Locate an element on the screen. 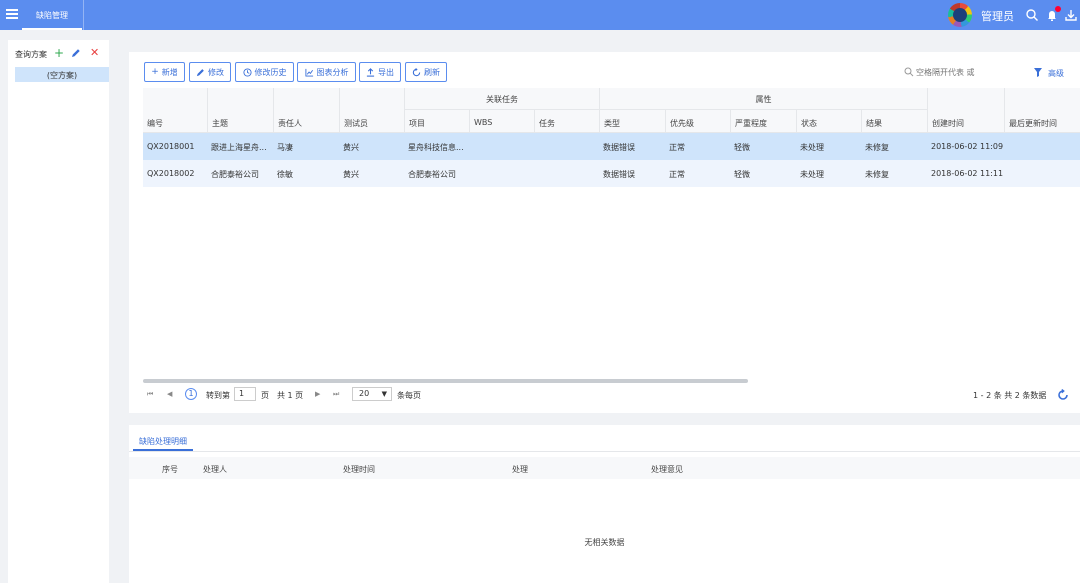  column-header-handler: 处理人 is located at coordinates (215, 469).